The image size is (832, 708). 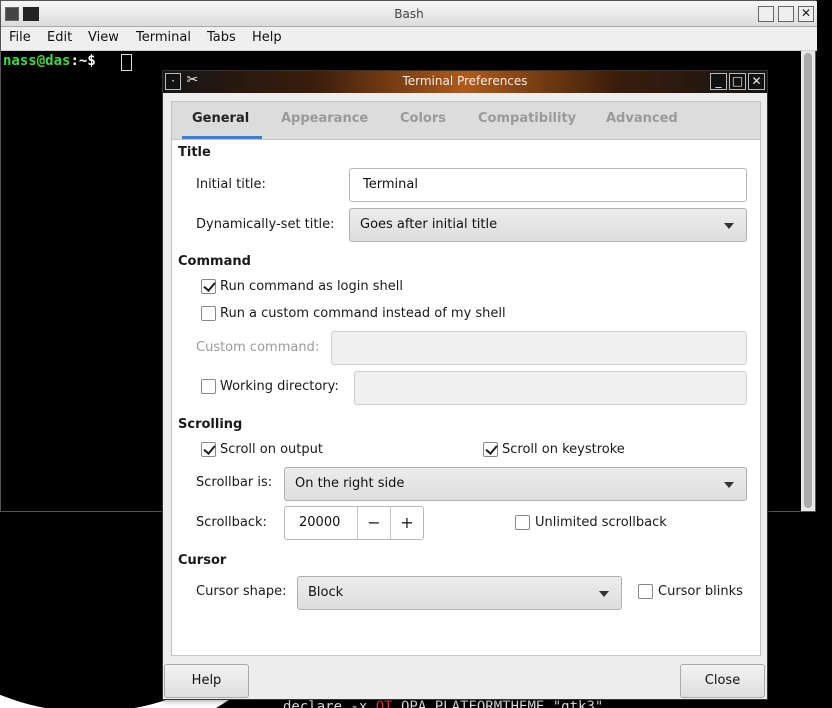 I want to click on tab-general: General, so click(x=220, y=118).